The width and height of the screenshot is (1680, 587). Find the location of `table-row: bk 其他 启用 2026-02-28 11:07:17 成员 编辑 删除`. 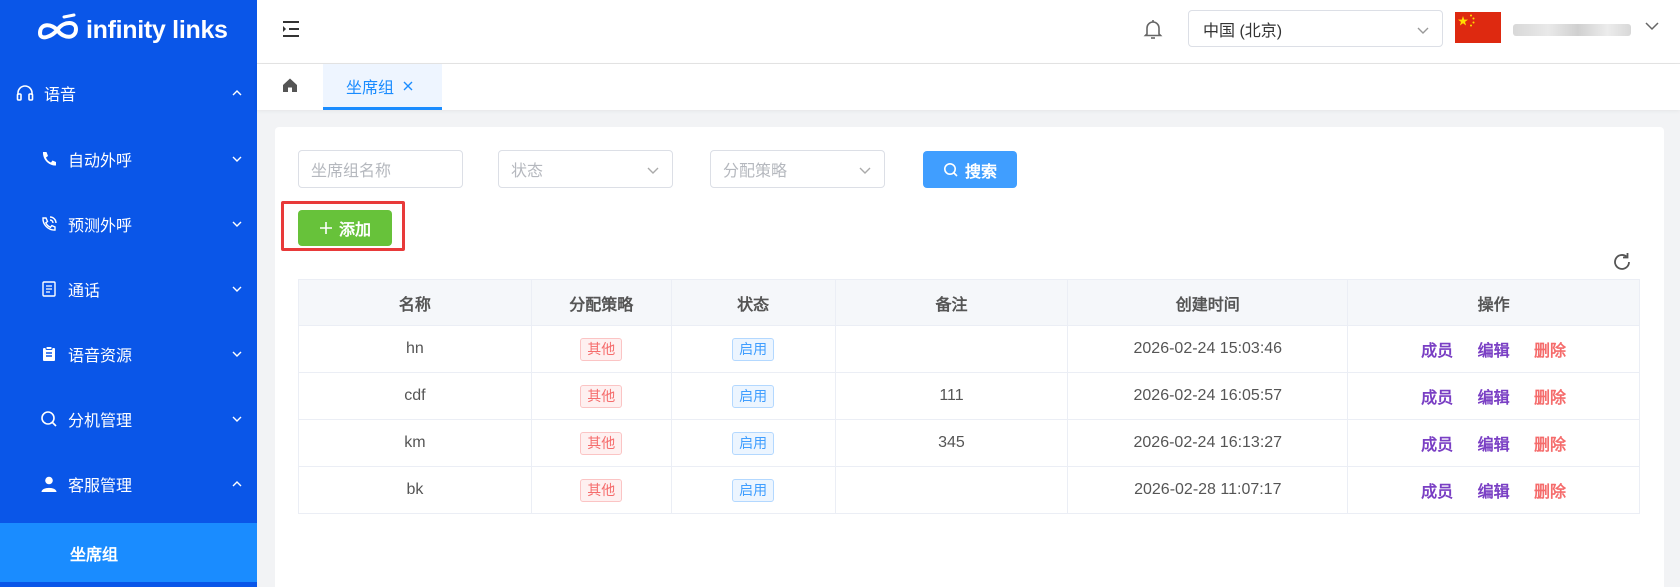

table-row: bk 其他 启用 2026-02-28 11:07:17 成员 编辑 删除 is located at coordinates (969, 490).